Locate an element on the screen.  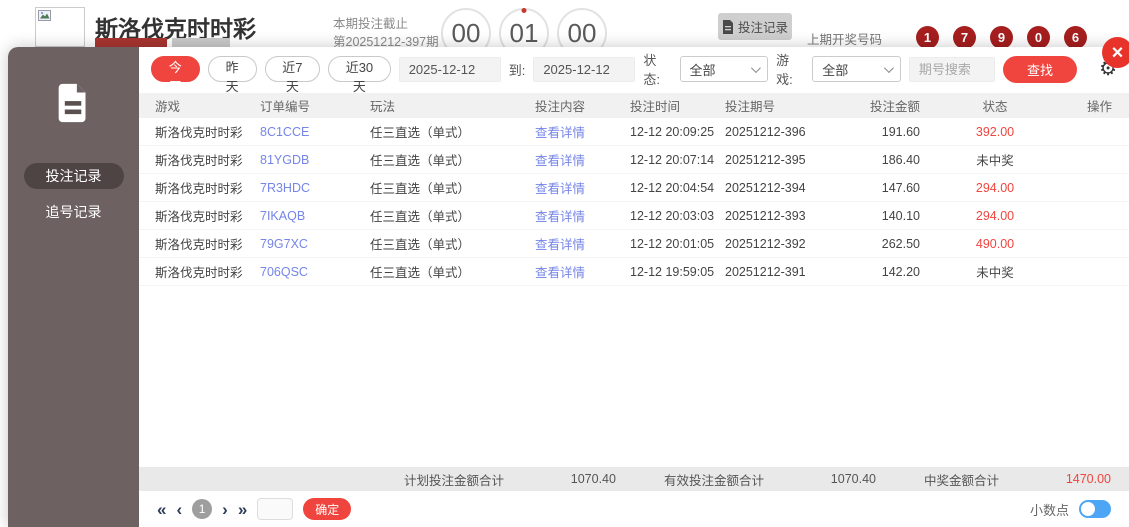
cell-status: 392.00 is located at coordinates (995, 131).